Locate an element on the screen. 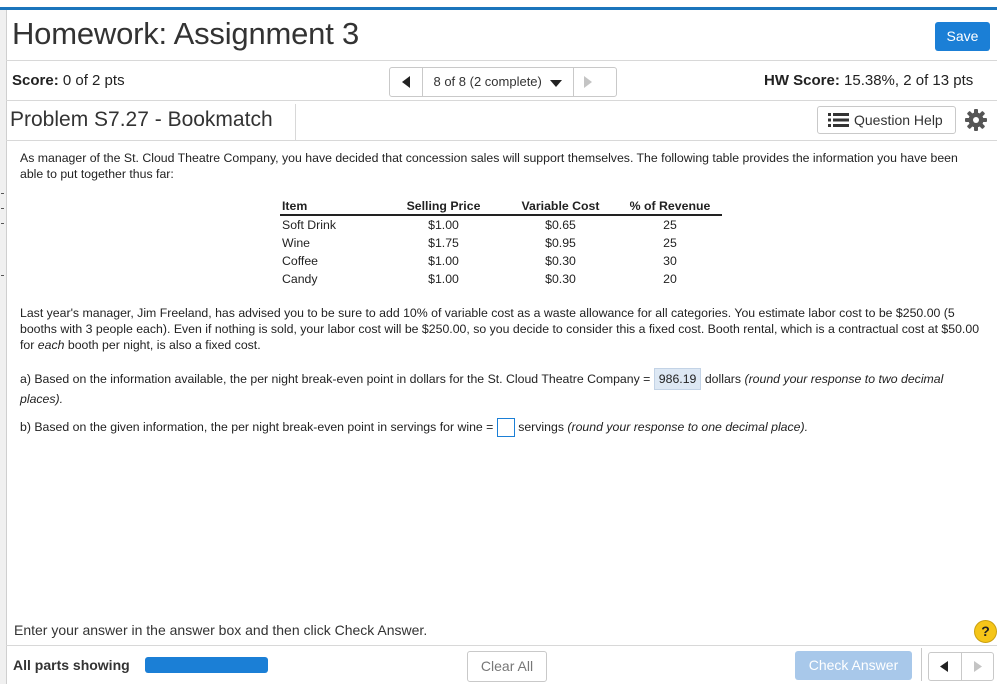  score: Score: 0 of 2 pts is located at coordinates (68, 80).